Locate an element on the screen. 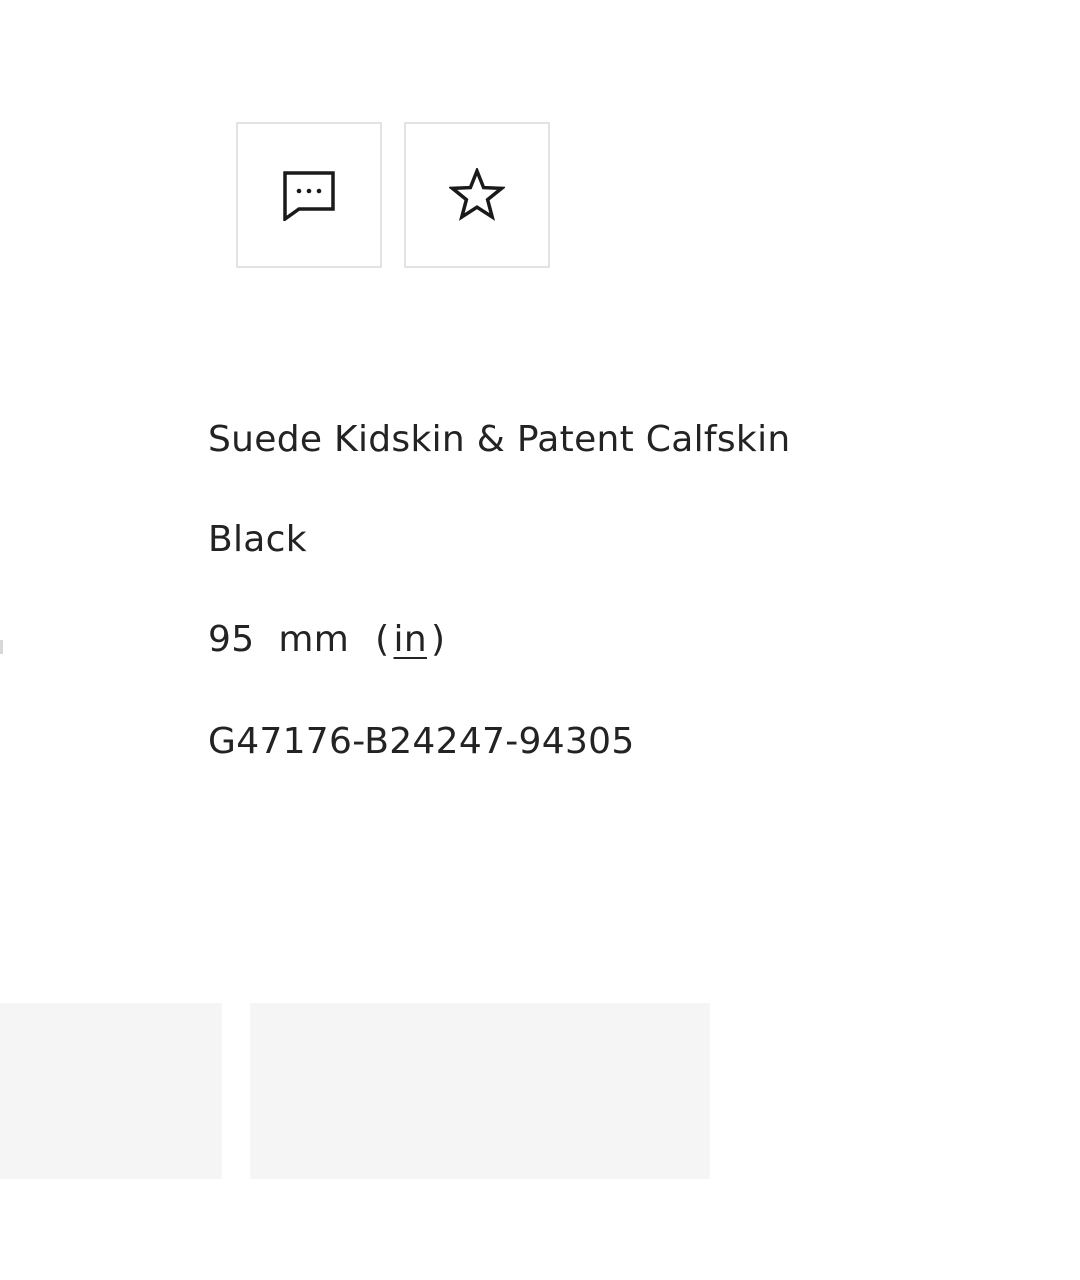  product-sku: G47176-B24247-94305 is located at coordinates (421, 741).